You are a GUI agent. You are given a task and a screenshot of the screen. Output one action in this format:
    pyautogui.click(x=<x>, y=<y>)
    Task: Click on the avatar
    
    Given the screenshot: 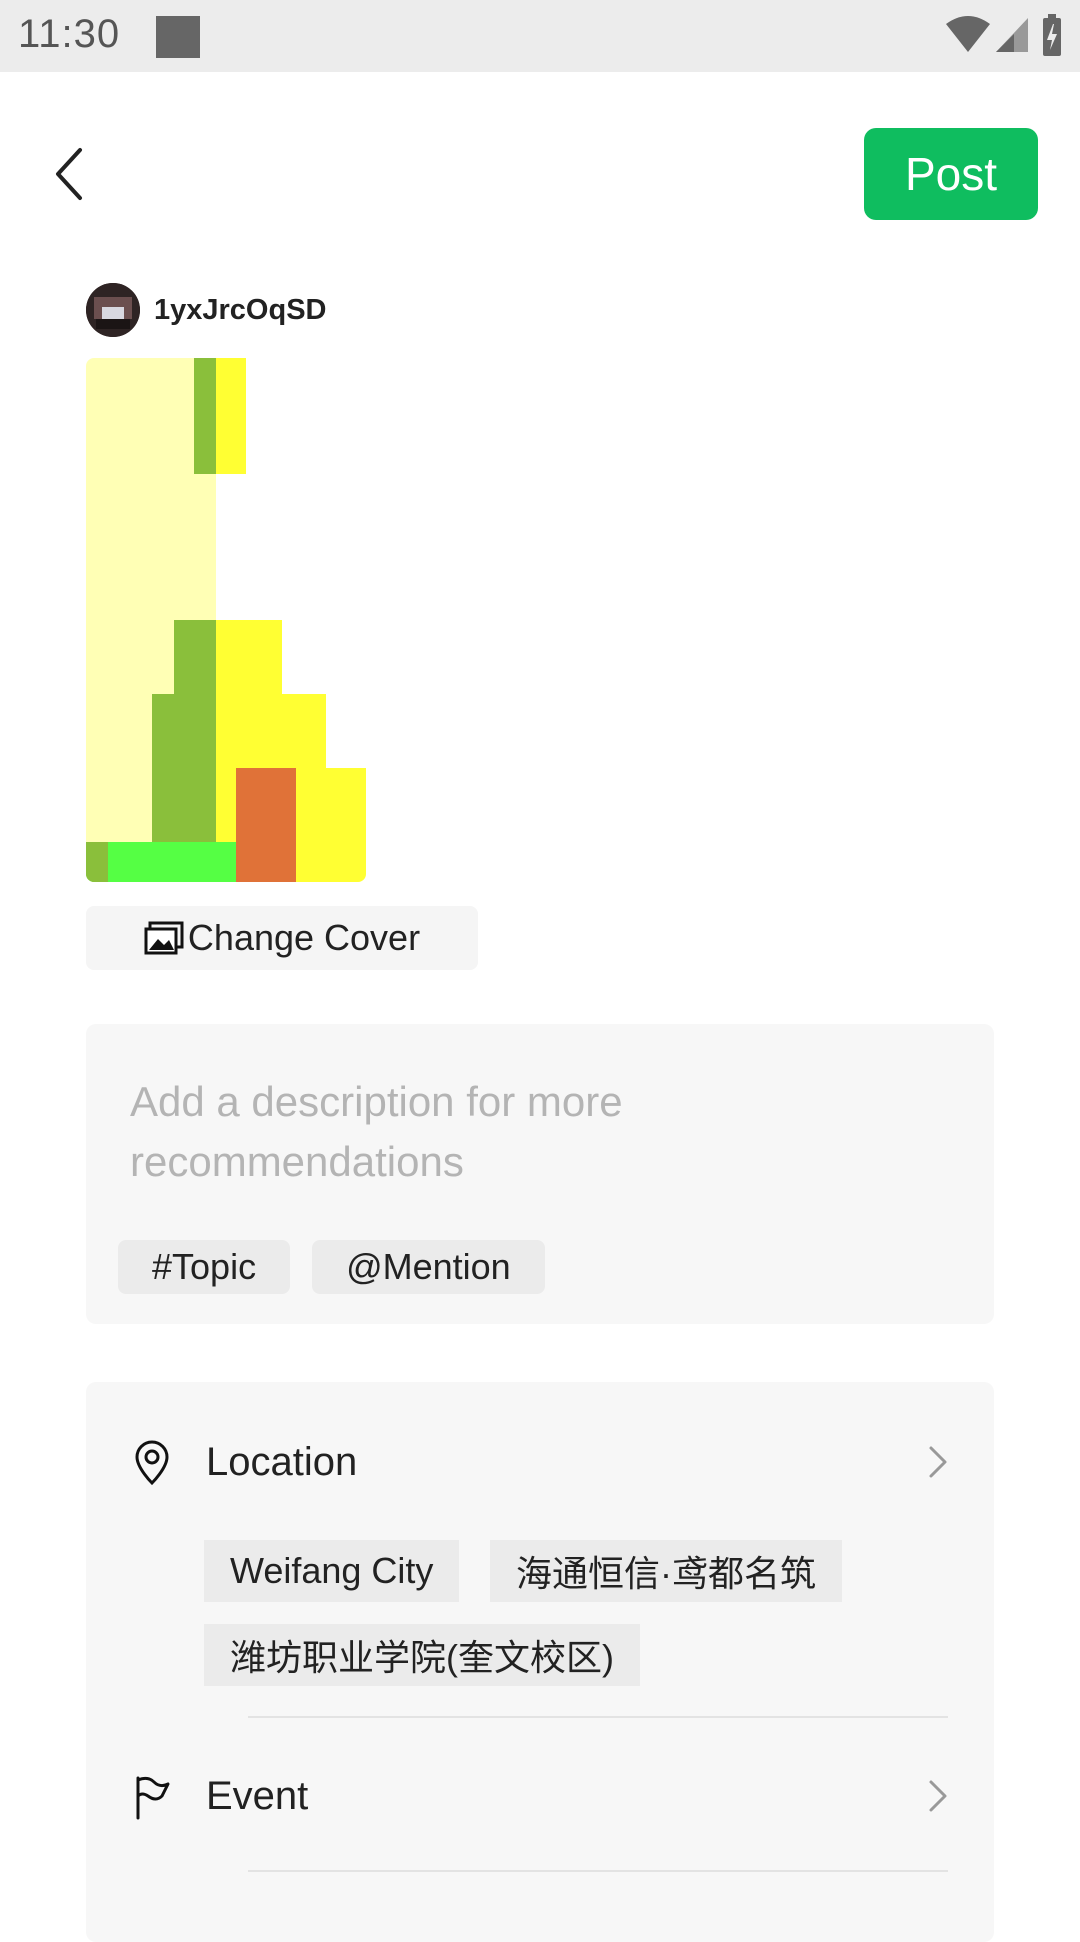 What is the action you would take?
    pyautogui.click(x=113, y=310)
    